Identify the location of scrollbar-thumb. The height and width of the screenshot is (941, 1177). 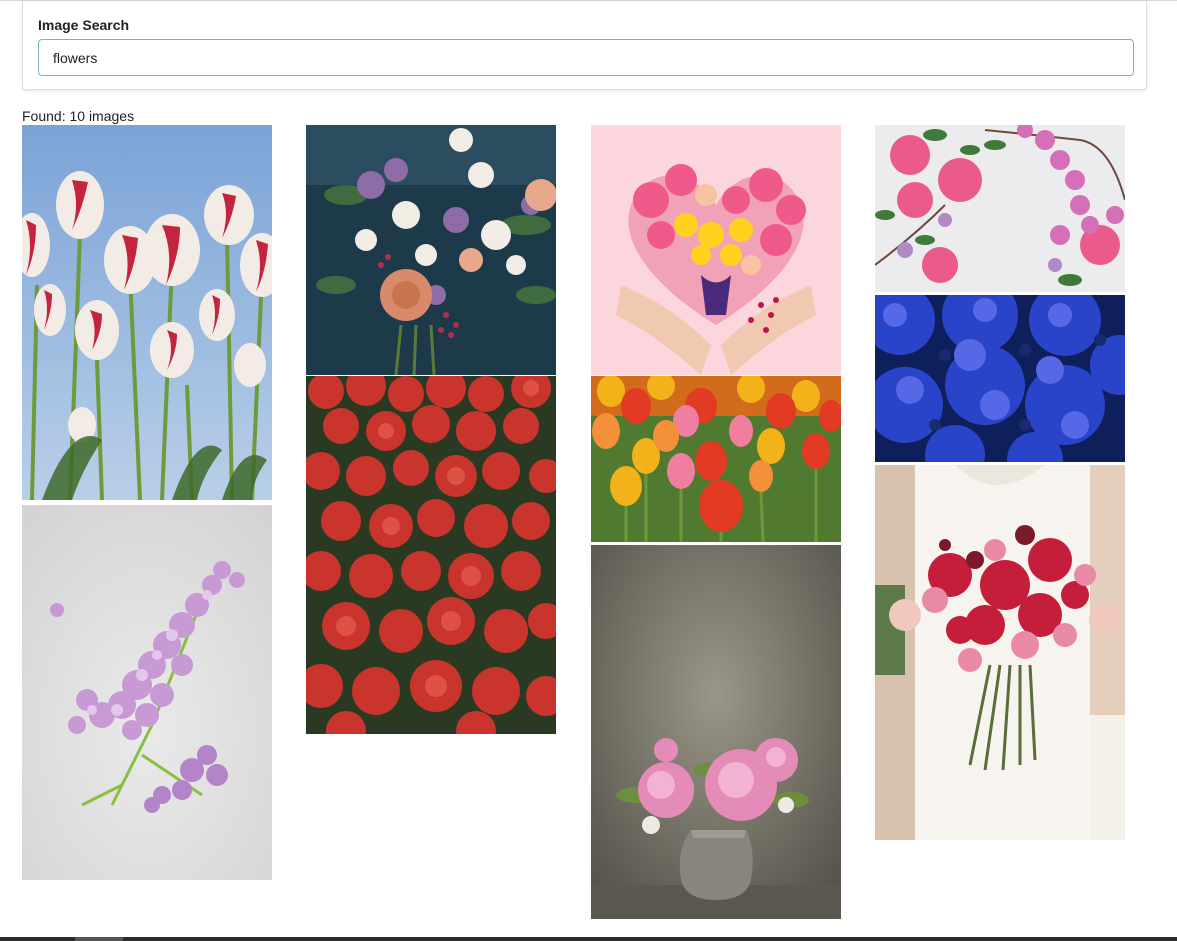
(99, 939).